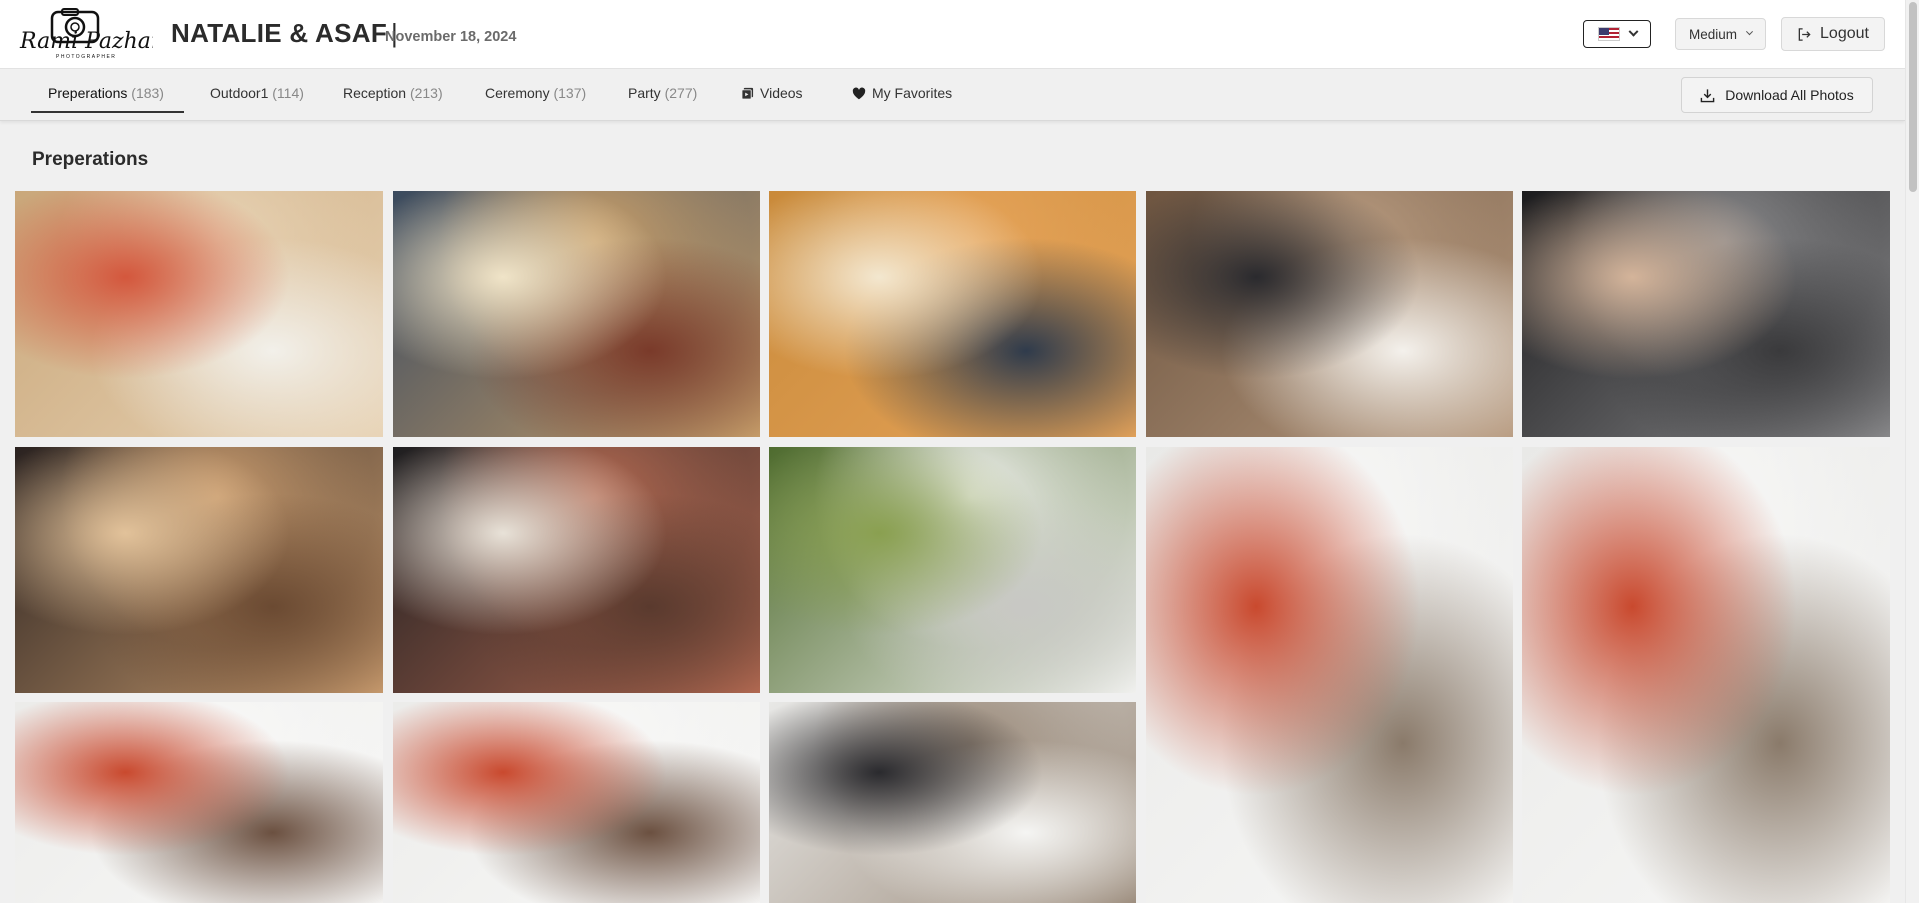 The image size is (1919, 903). I want to click on gallery-photo-cosmetics, so click(199, 570).